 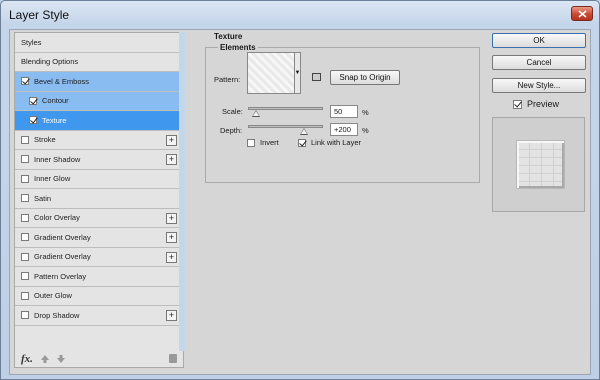 I want to click on new-preset-icon, so click(x=316, y=77).